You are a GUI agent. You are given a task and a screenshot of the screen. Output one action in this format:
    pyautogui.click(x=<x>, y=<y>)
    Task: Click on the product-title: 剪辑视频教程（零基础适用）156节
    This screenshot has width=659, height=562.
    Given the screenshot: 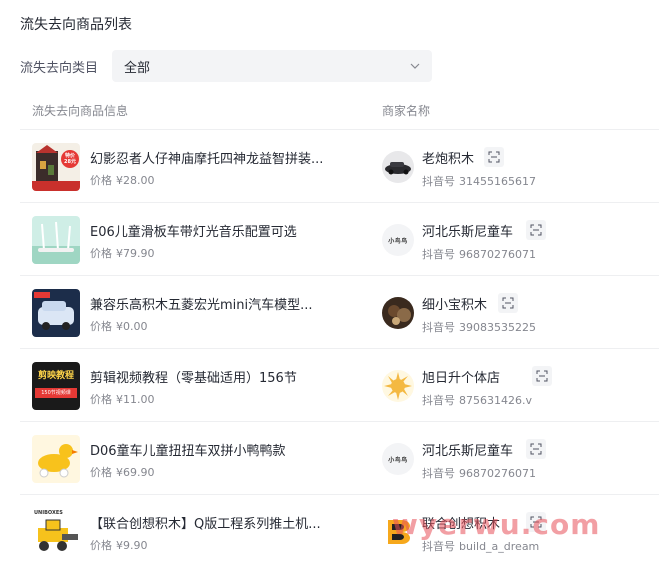 What is the action you would take?
    pyautogui.click(x=220, y=376)
    